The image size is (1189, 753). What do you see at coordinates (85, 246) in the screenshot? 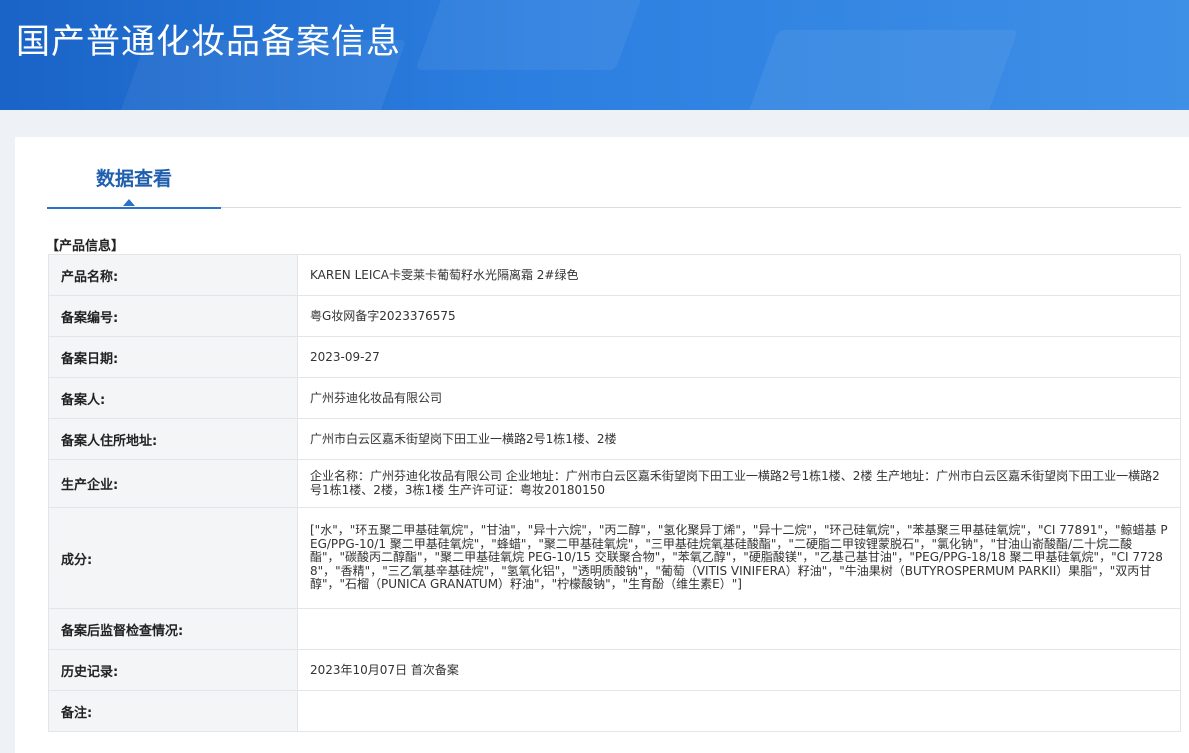
I see `section-title-product-info: 【产品信息】` at bounding box center [85, 246].